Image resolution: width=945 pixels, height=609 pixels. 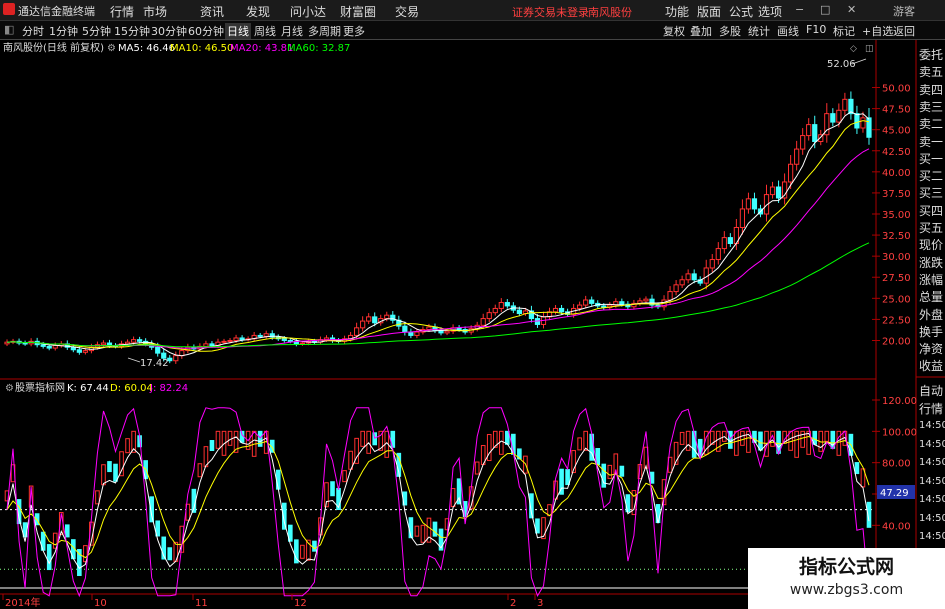 I want to click on order-label: 买三, so click(x=931, y=192).